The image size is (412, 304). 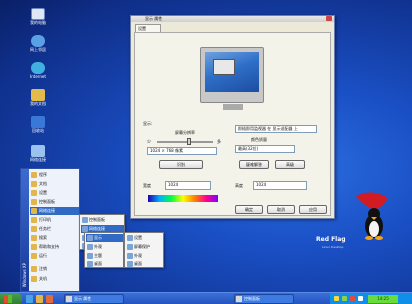 I want to click on menu-item-label: 关机, so click(x=43, y=278).